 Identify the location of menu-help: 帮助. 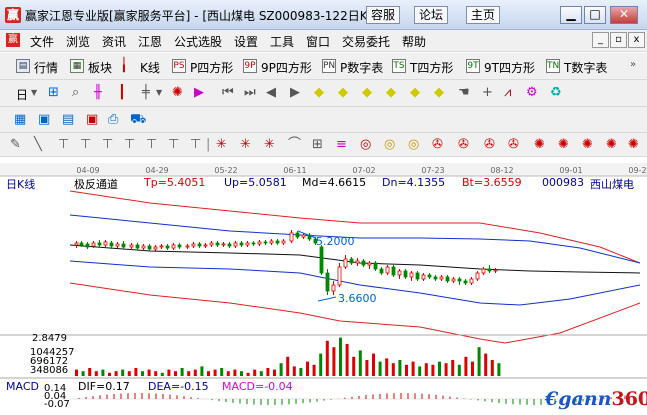
(414, 41).